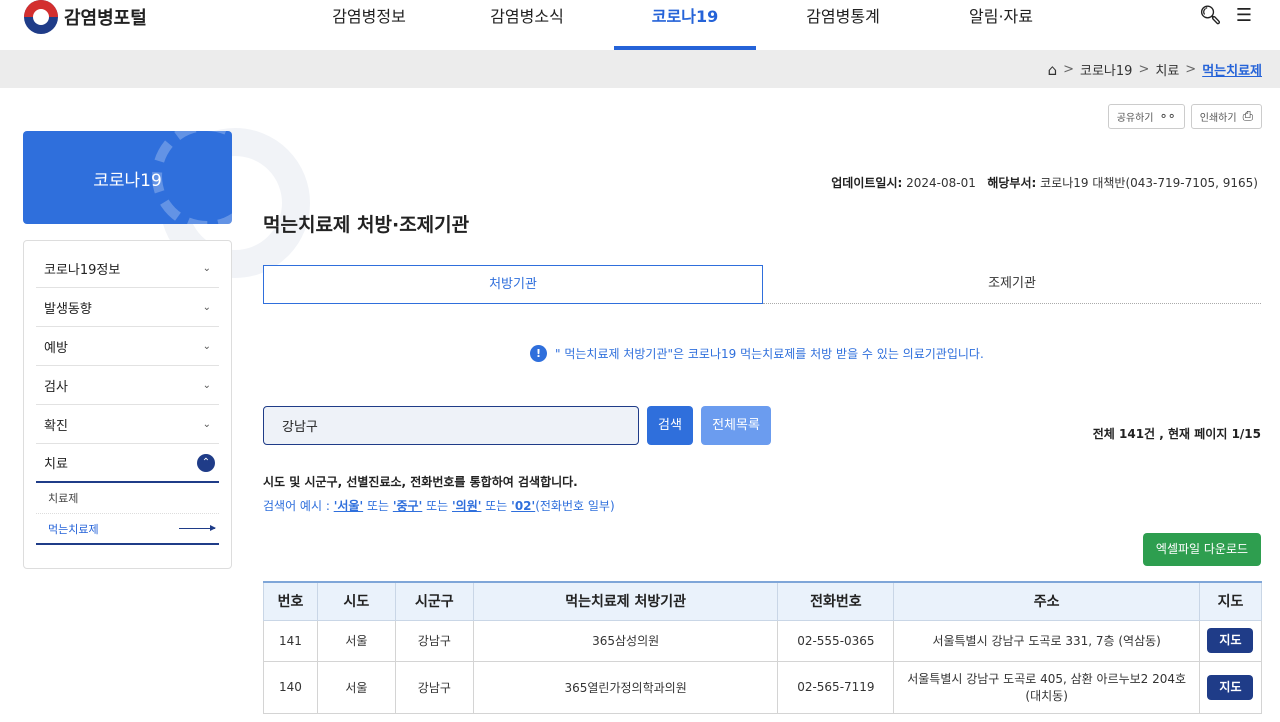  I want to click on search-hint: 시도 및 시군구, 선별진료소, 전화번호를 통합하여 검색합니다., so click(420, 482).